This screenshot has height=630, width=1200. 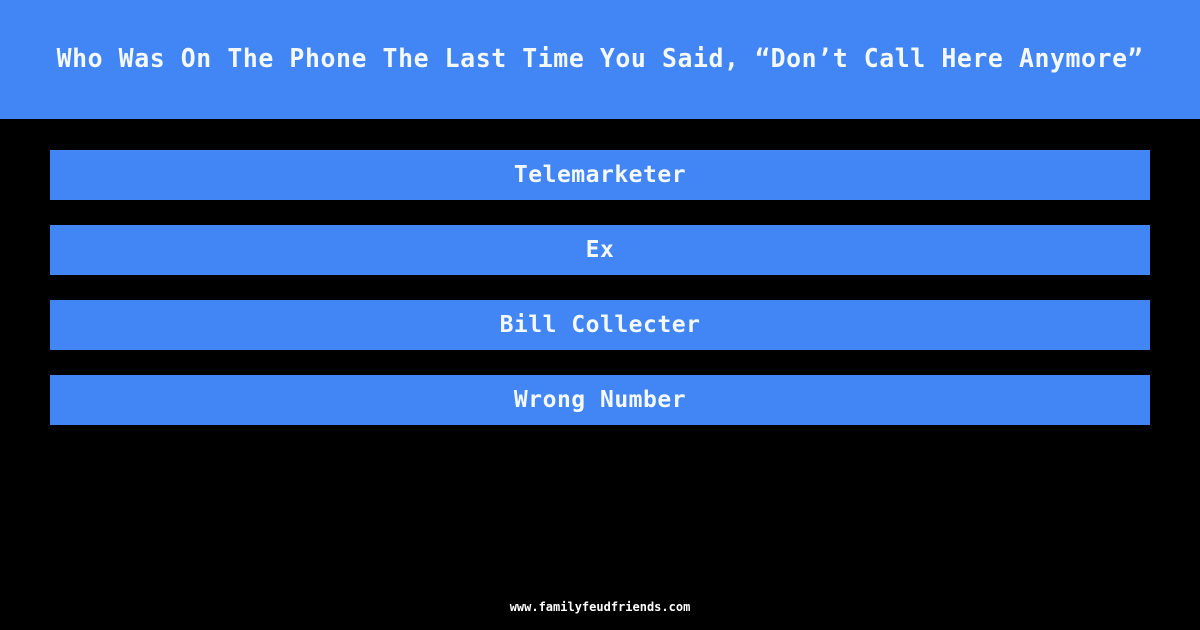 I want to click on answer-row-1: Telemarketer, so click(x=600, y=175).